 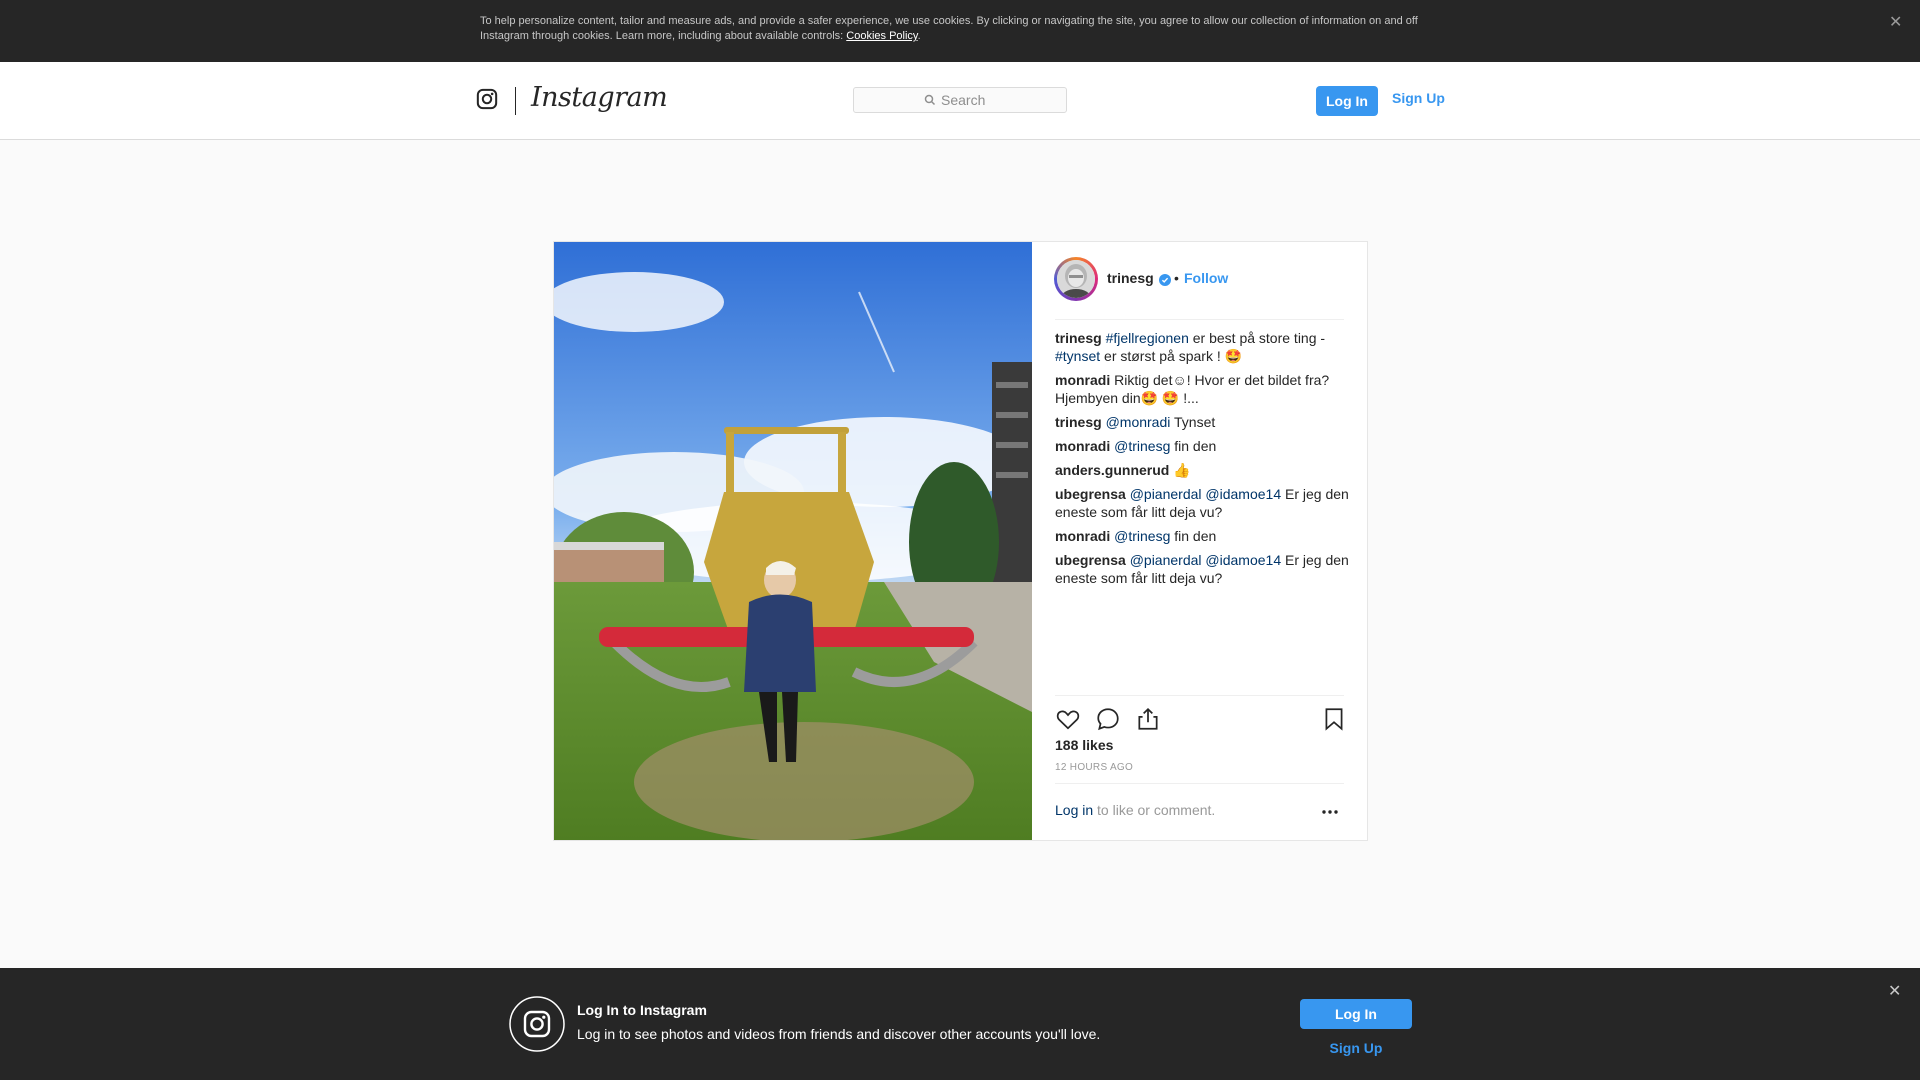 What do you see at coordinates (930, 100) in the screenshot?
I see `search-icon` at bounding box center [930, 100].